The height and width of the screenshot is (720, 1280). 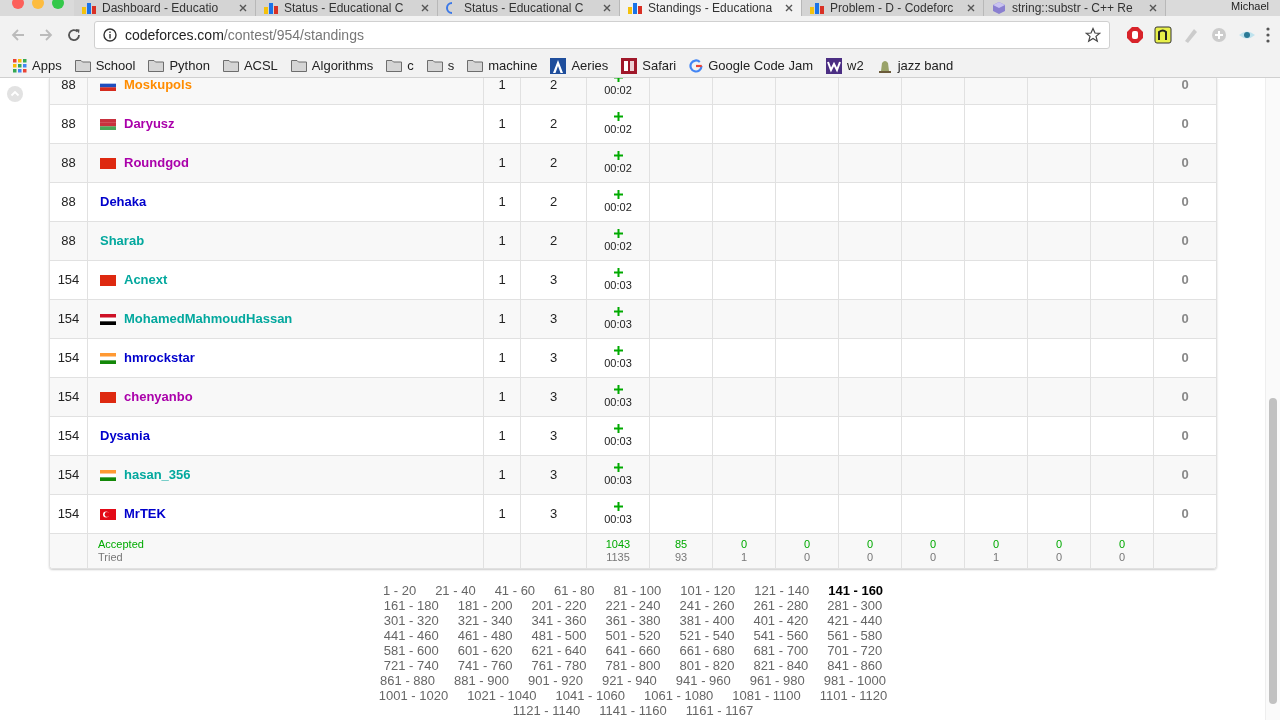 I want to click on participant-link: hmrockstar, so click(x=159, y=358).